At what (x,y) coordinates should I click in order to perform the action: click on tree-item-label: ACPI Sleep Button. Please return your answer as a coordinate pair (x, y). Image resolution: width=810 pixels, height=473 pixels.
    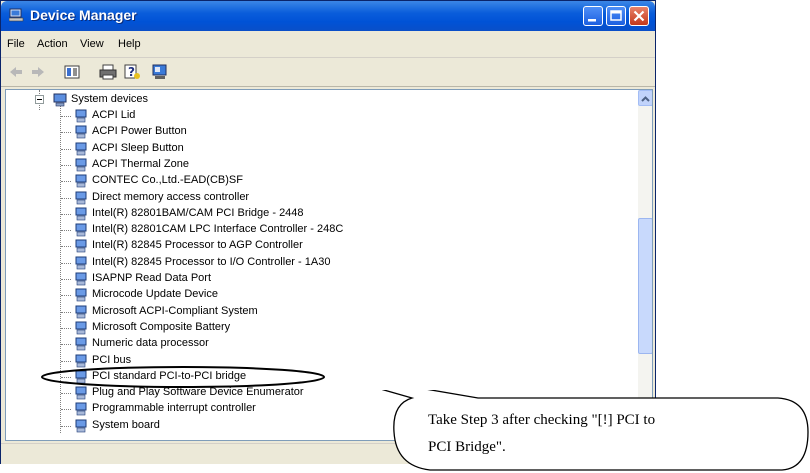
    Looking at the image, I should click on (138, 147).